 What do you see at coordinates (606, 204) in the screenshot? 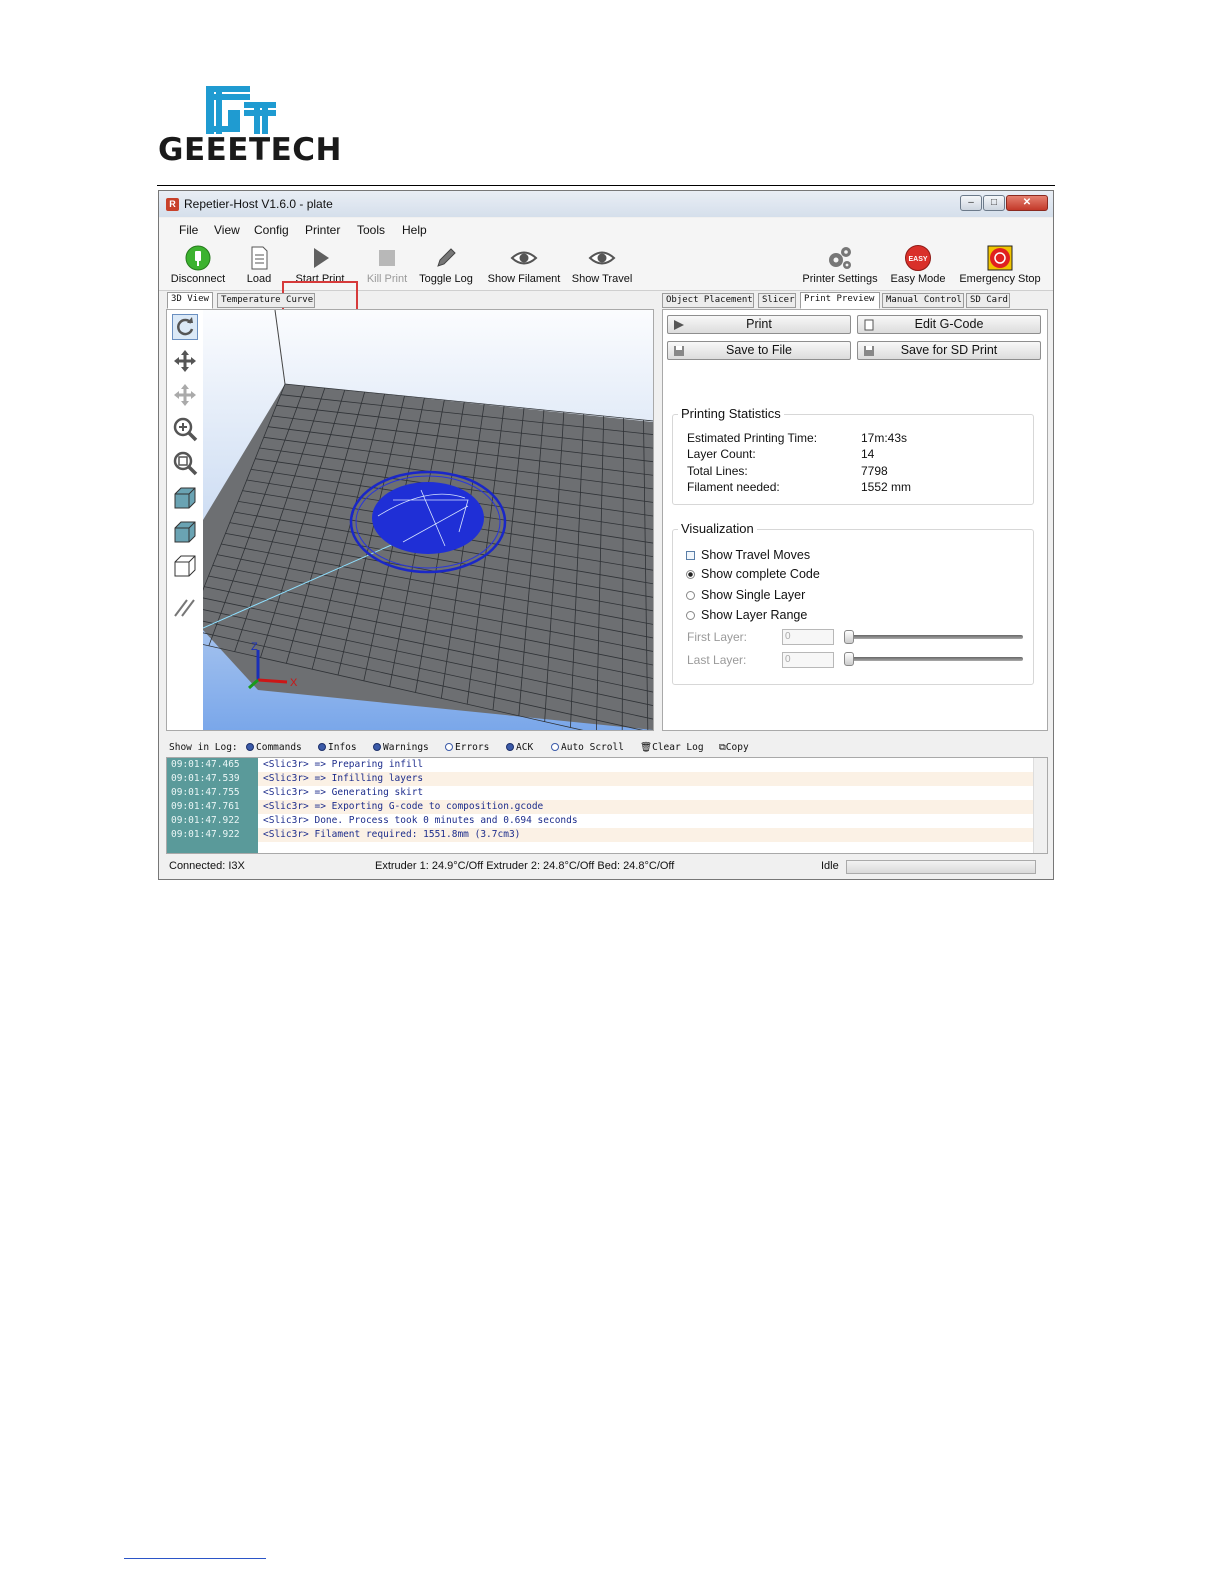
I see `title-bar: R Repetier-Host V1.6.0 - plate – □ ✕` at bounding box center [606, 204].